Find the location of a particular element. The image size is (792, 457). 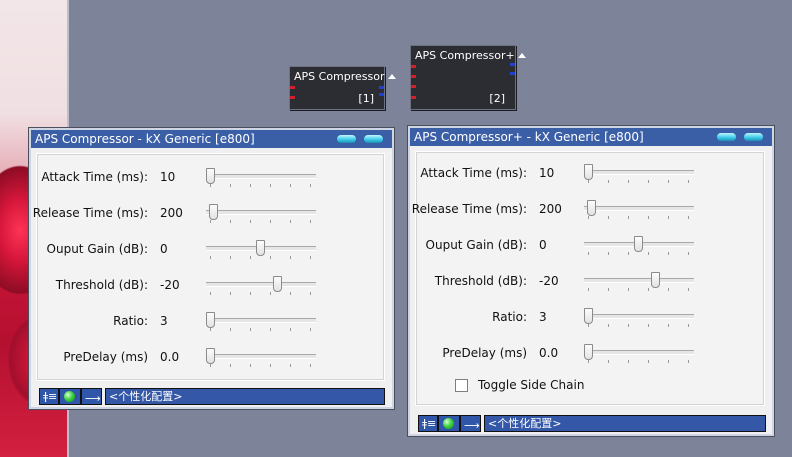

param-label: Attack Time (ms): is located at coordinates (473, 173).